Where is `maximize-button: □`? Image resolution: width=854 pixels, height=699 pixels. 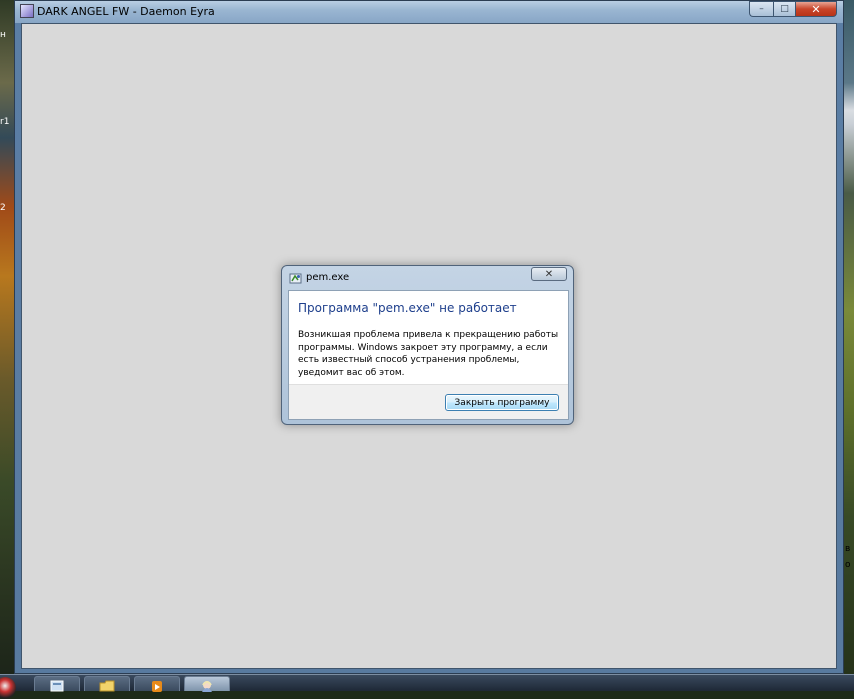
maximize-button: □ is located at coordinates (784, 9).